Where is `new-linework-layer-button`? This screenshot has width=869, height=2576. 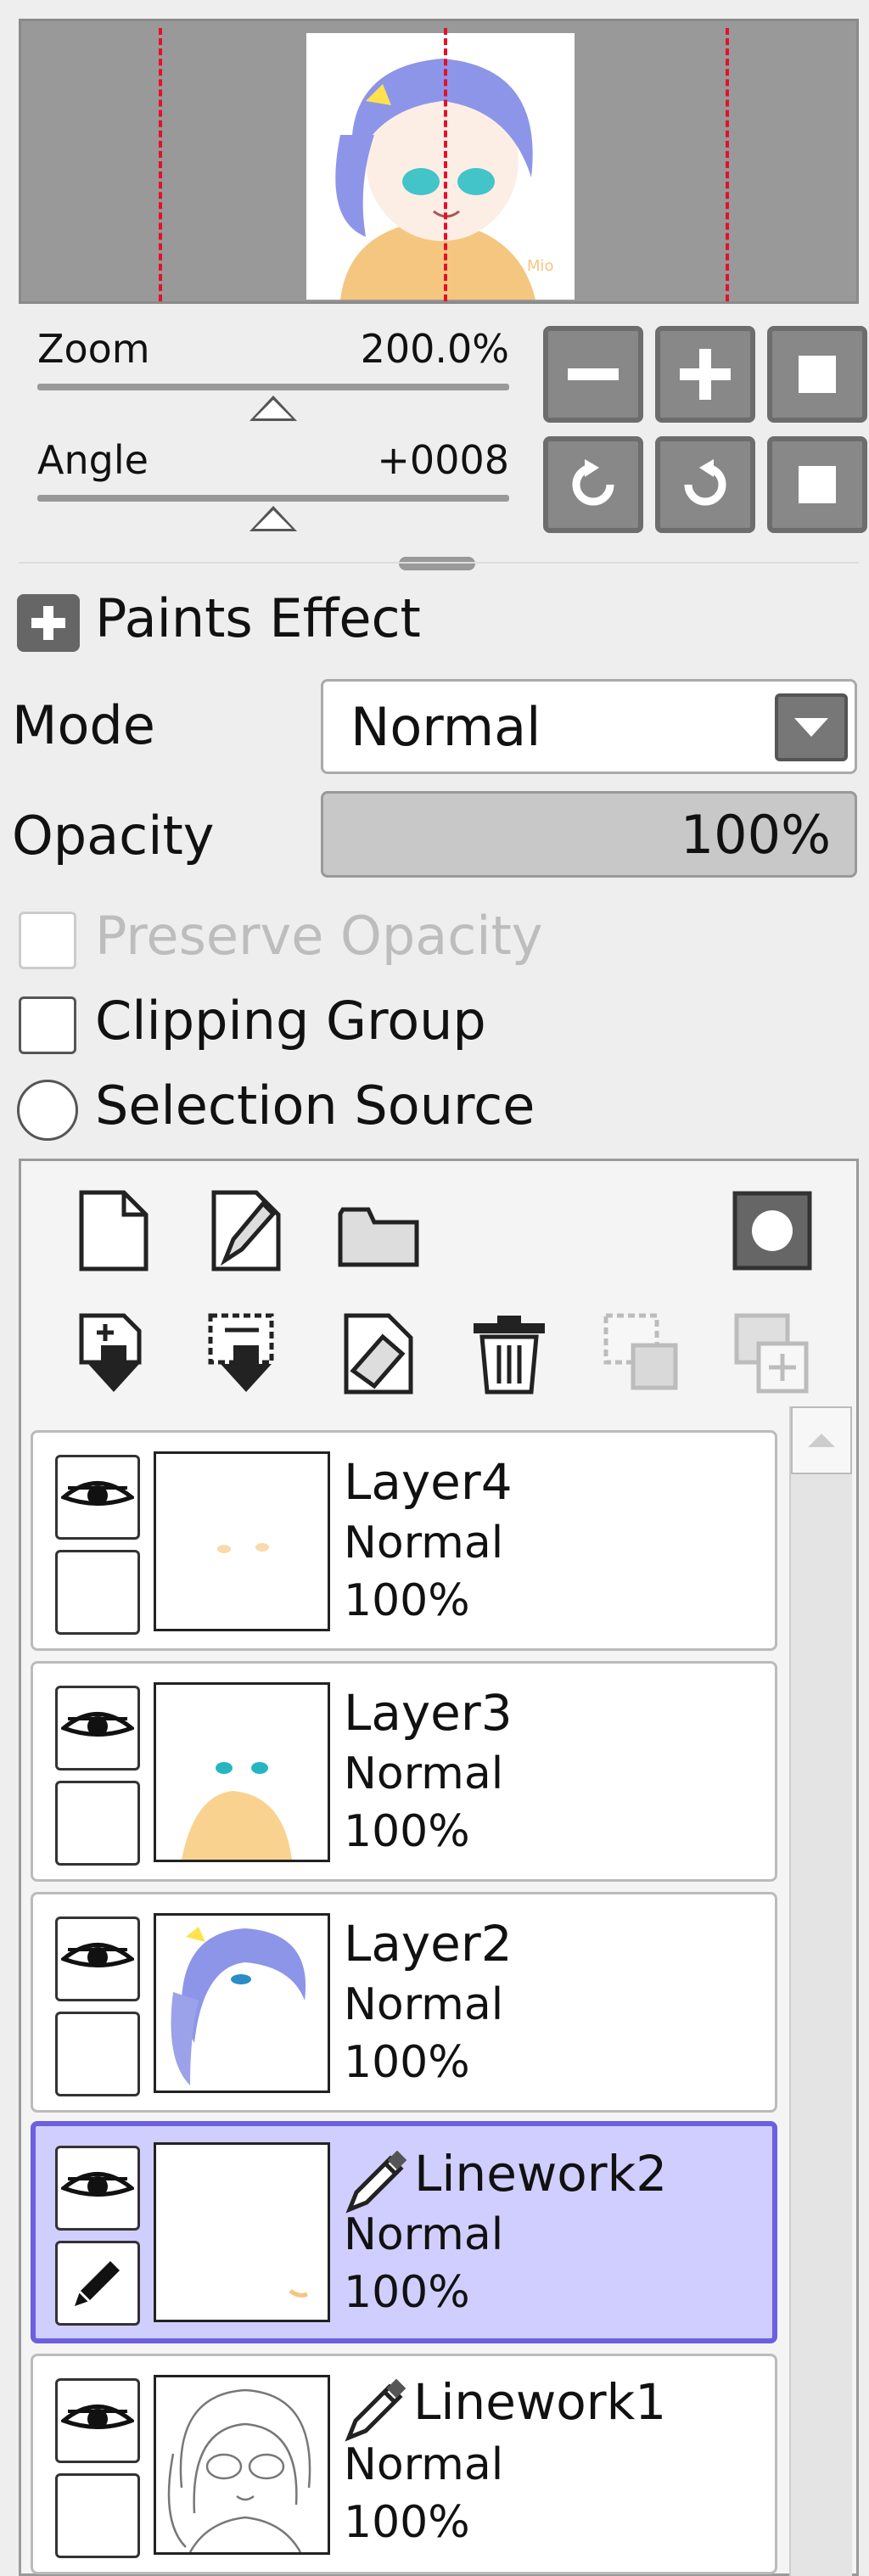
new-linework-layer-button is located at coordinates (247, 1230).